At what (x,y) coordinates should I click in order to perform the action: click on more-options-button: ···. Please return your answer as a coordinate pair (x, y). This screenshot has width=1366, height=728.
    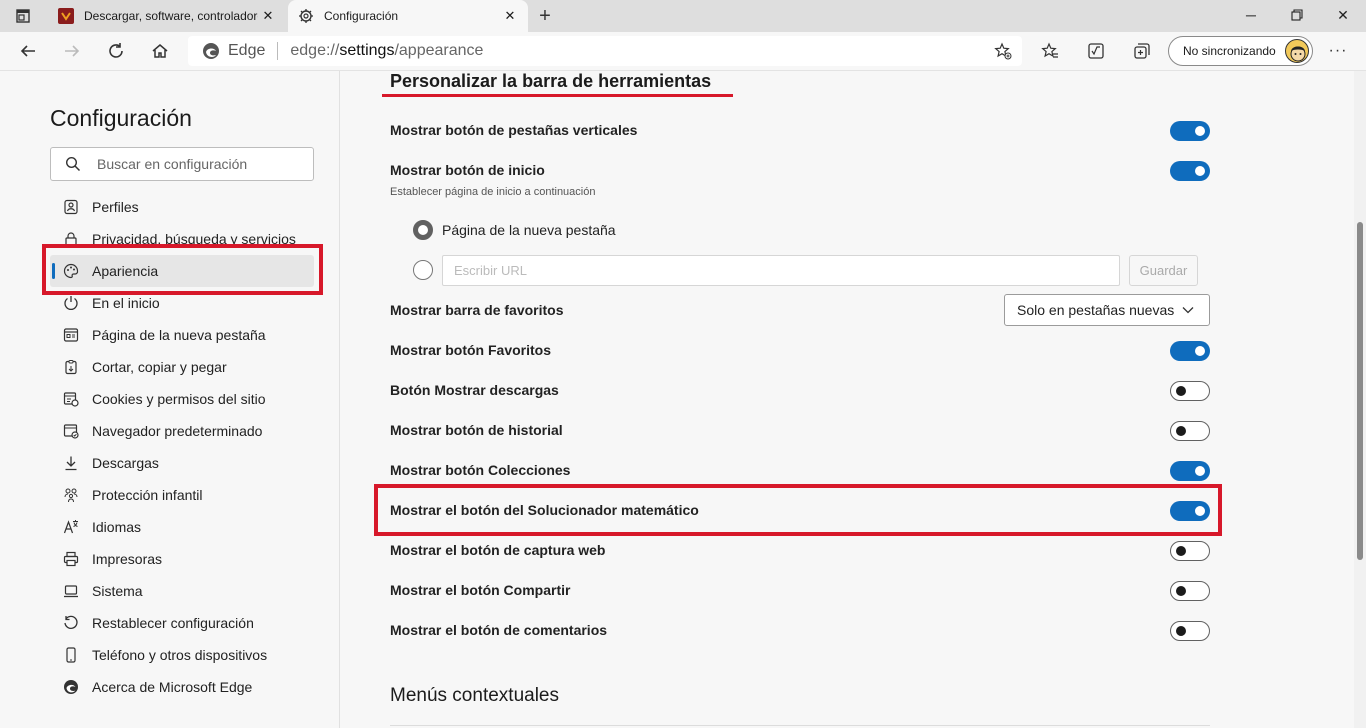
    Looking at the image, I should click on (1338, 51).